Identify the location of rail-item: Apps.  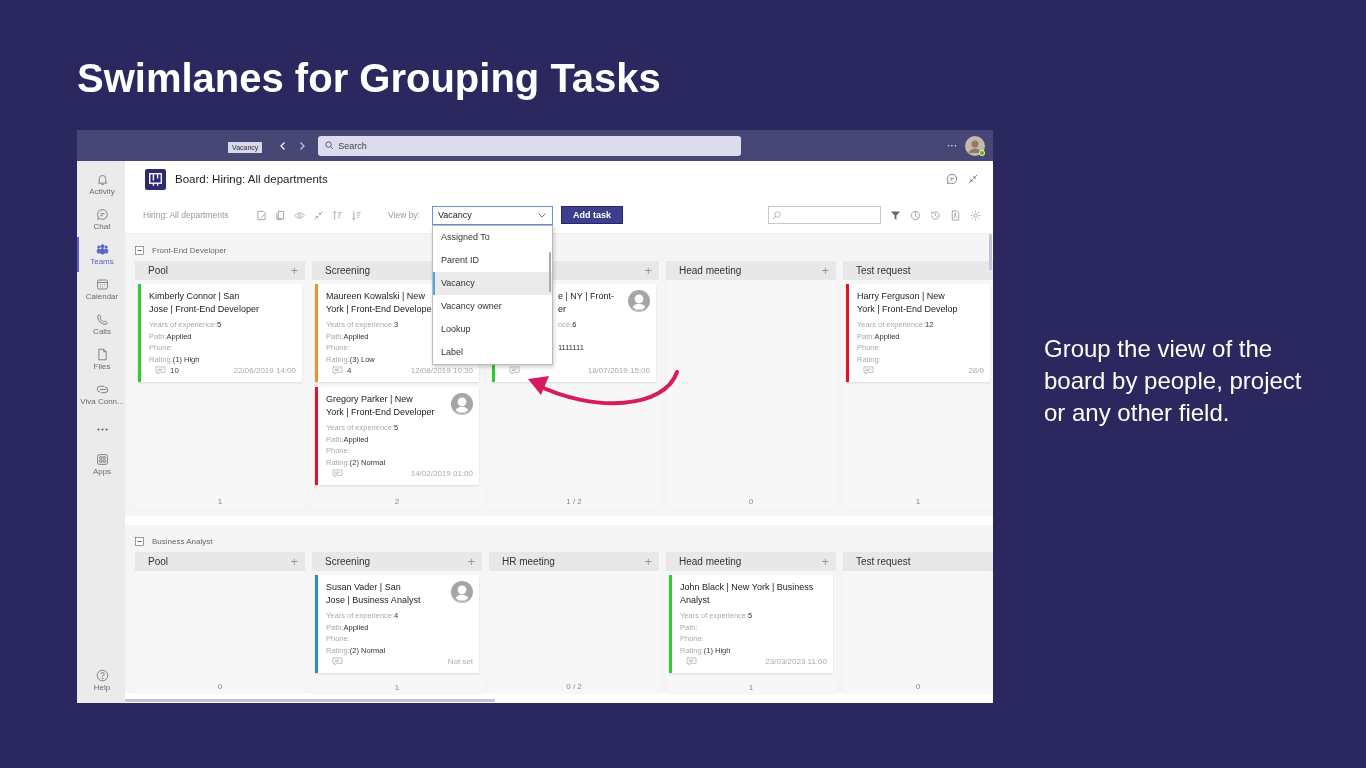
(101, 464).